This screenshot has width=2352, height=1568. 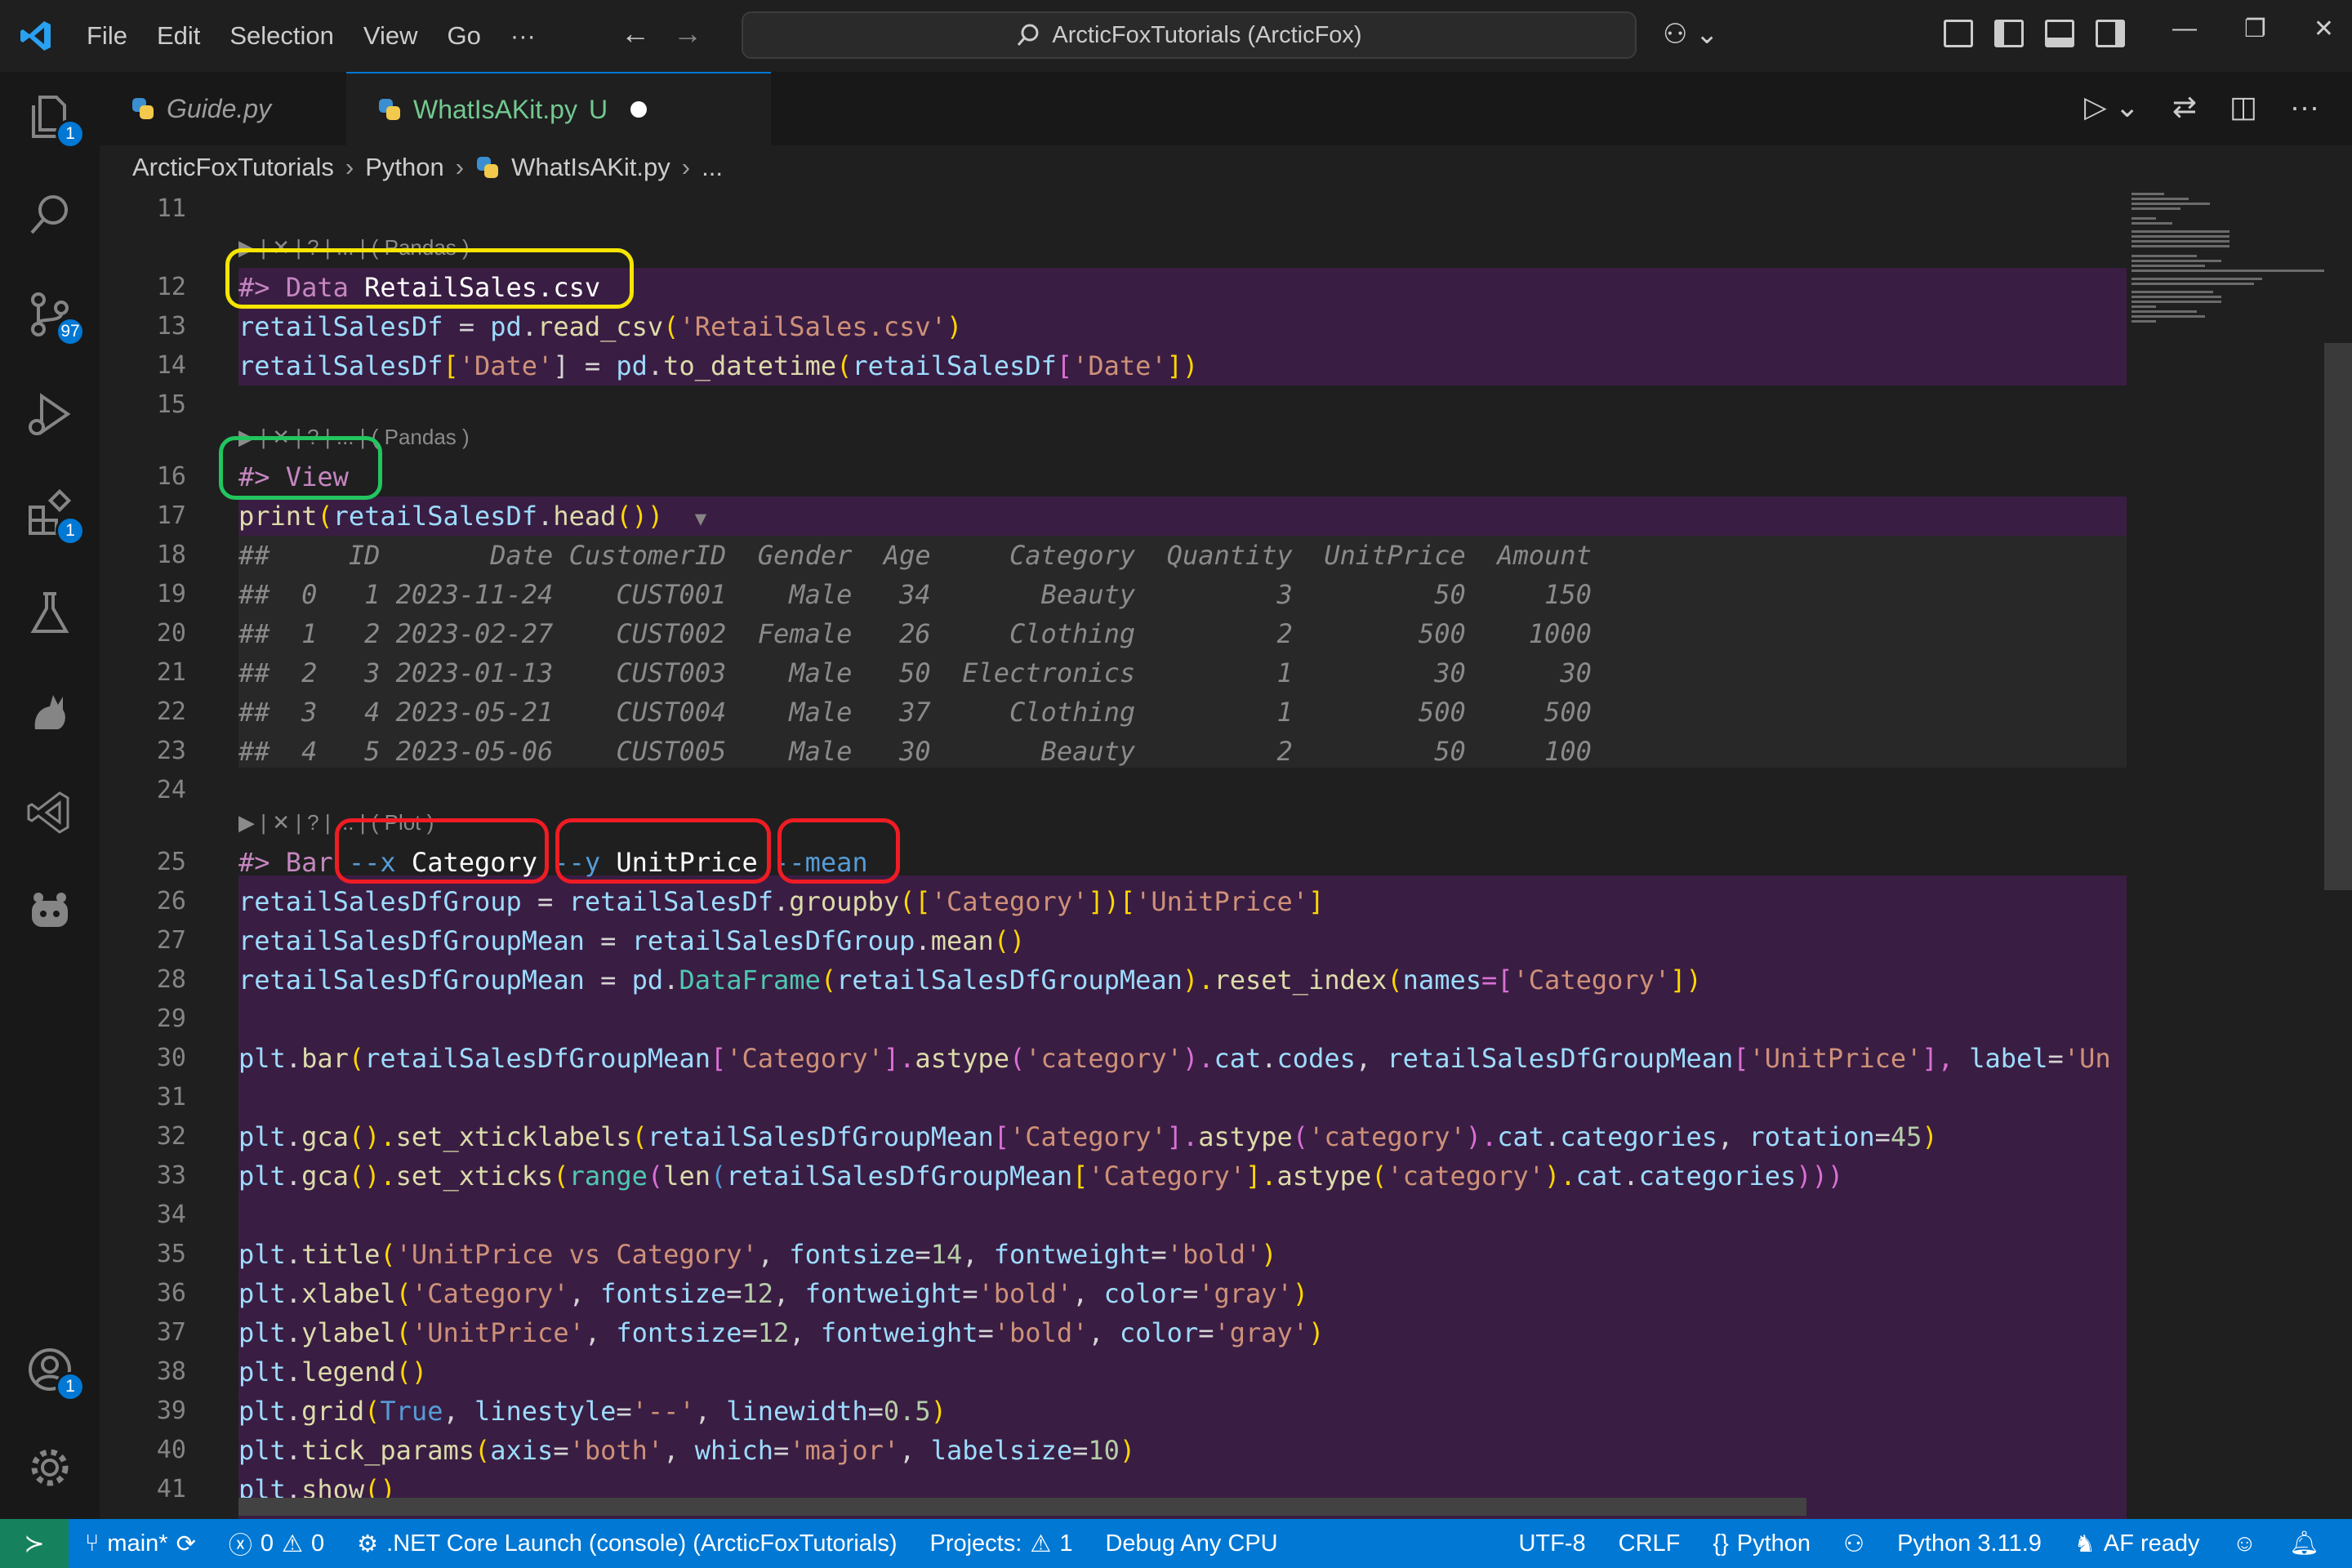 I want to click on line-number: 12, so click(x=171, y=287).